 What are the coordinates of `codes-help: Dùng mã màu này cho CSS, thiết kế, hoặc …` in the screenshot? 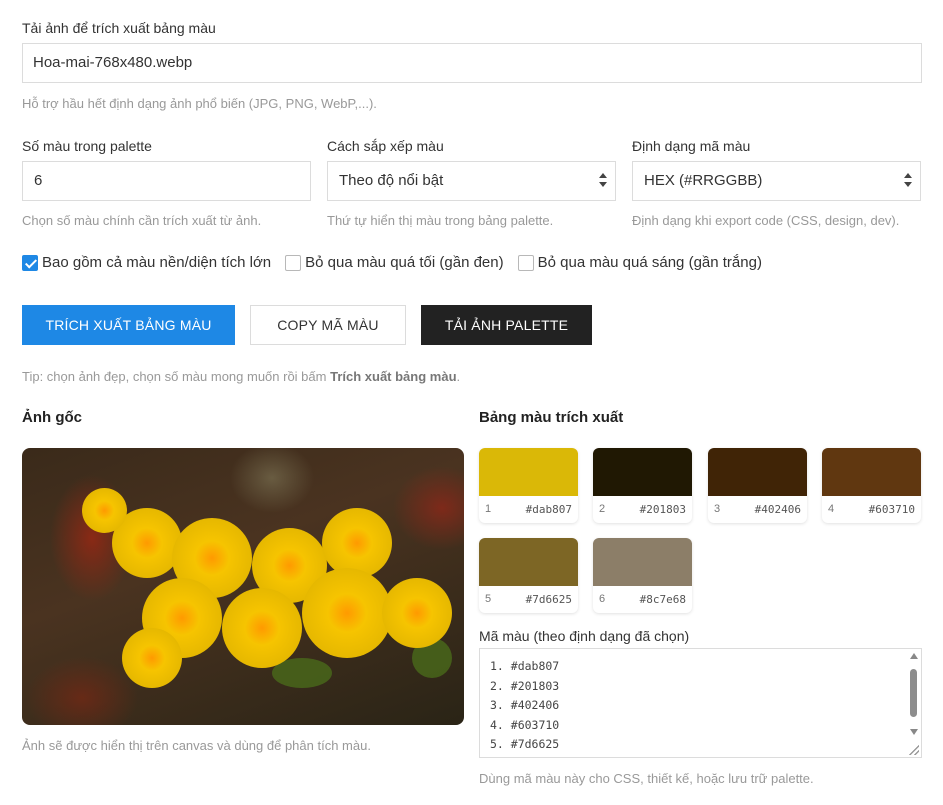 It's located at (646, 778).